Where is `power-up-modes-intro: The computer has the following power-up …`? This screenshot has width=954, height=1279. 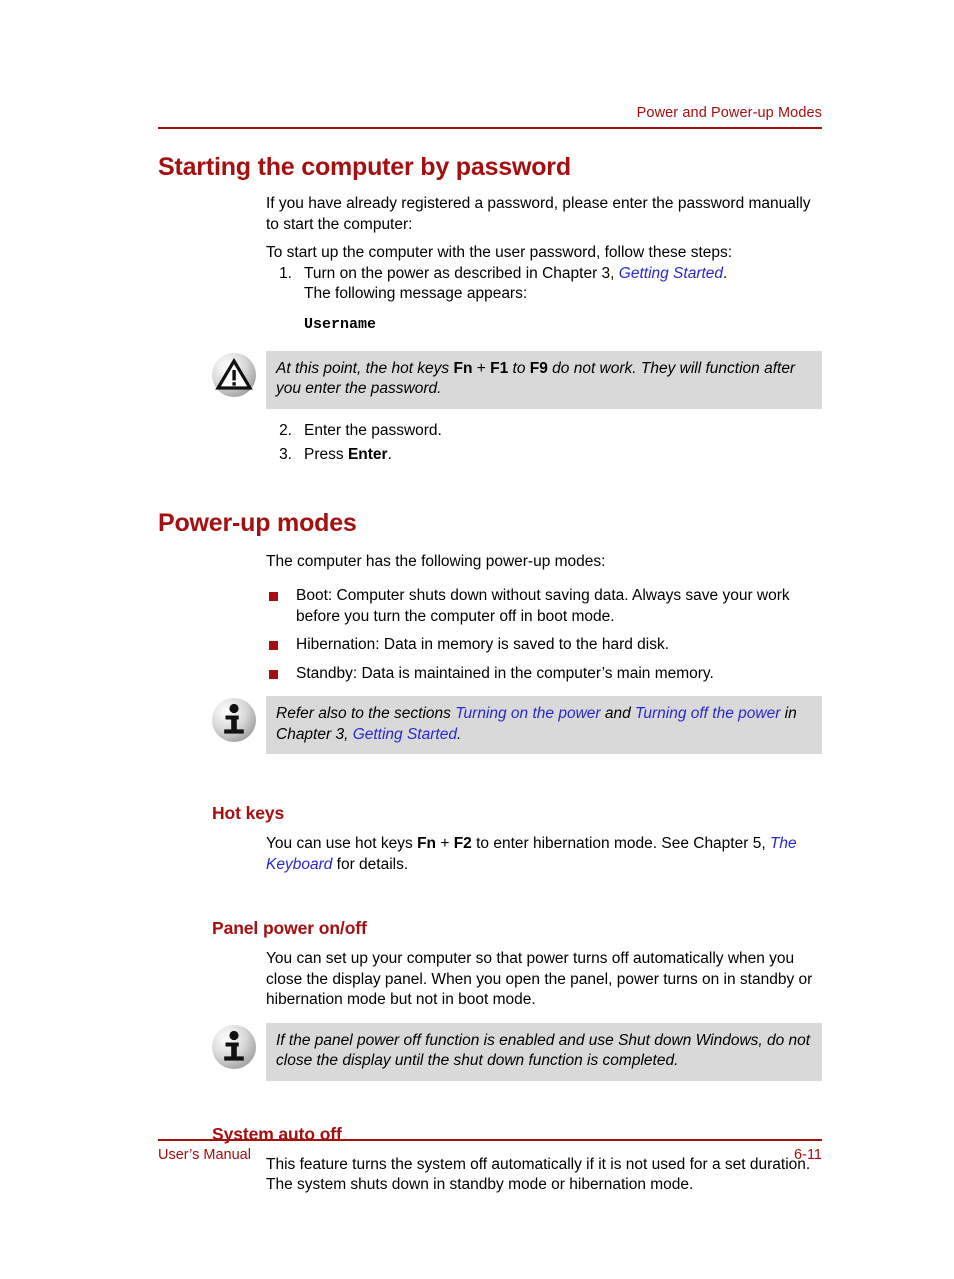
power-up-modes-intro: The computer has the following power-up … is located at coordinates (436, 561).